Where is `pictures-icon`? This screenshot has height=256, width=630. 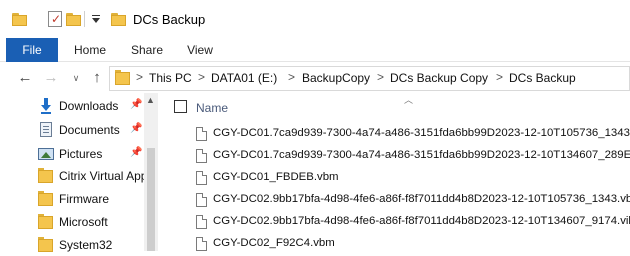 pictures-icon is located at coordinates (46, 154).